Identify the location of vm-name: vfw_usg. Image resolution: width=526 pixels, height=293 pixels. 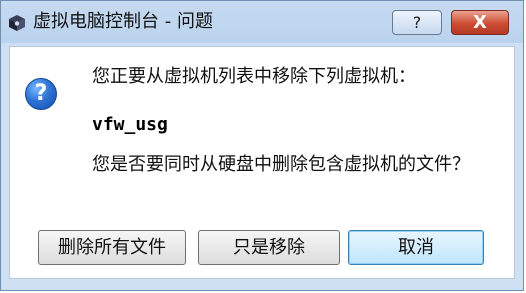
(130, 124).